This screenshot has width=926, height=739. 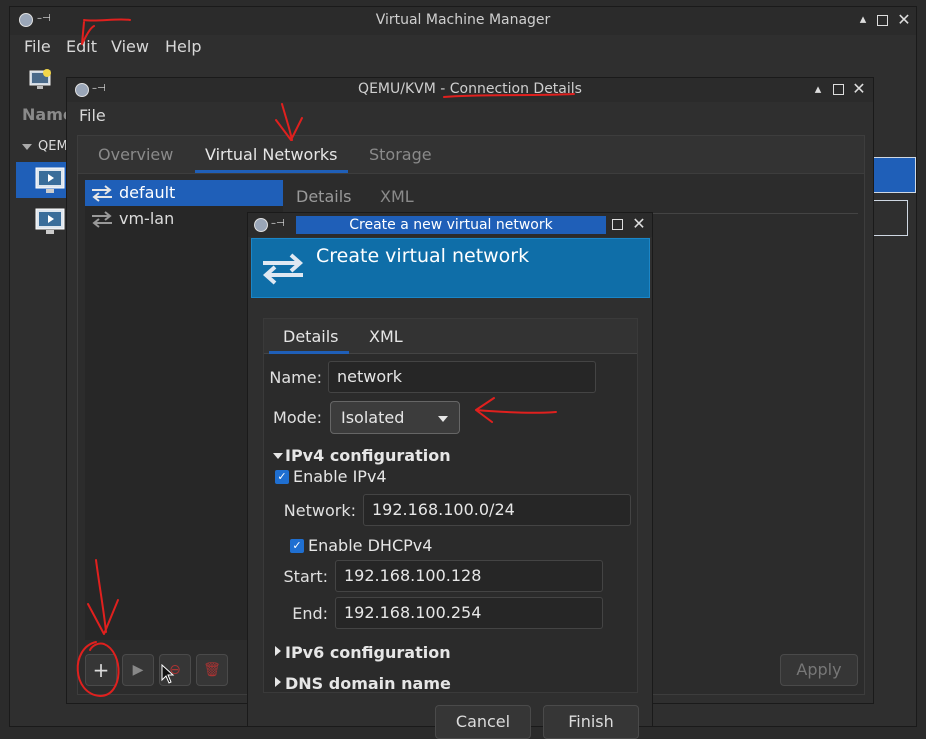 What do you see at coordinates (368, 652) in the screenshot?
I see `ipv6-section-header: IPv6 configuration` at bounding box center [368, 652].